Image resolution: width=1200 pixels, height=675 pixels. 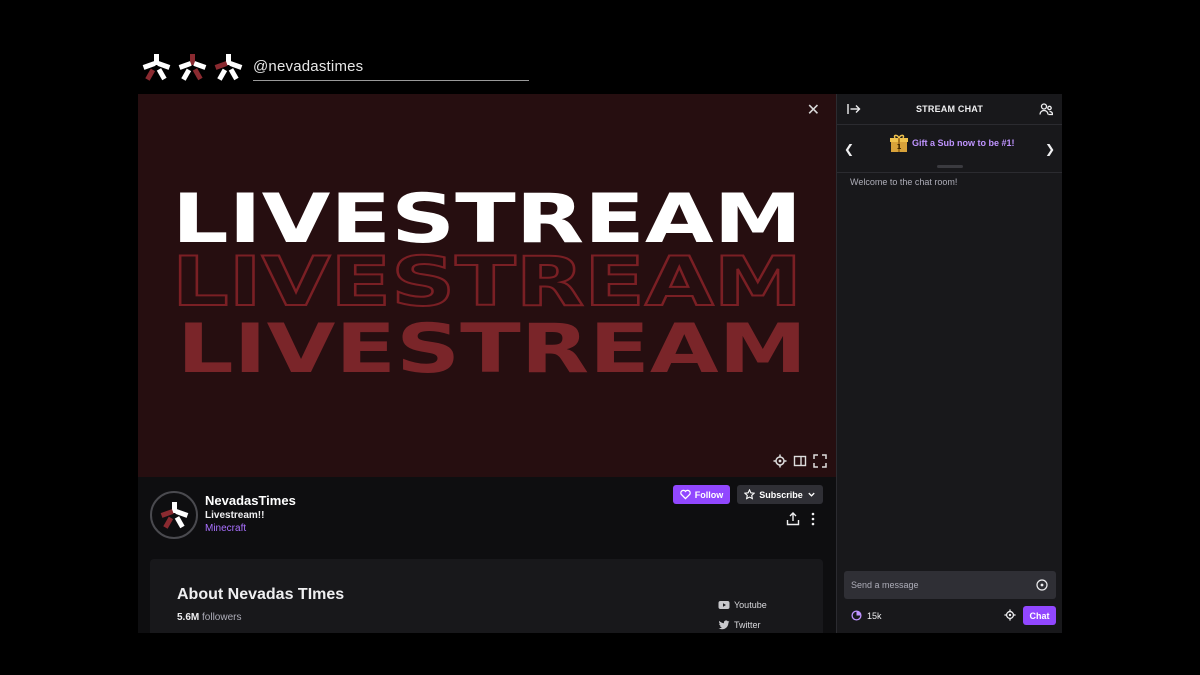 What do you see at coordinates (813, 110) in the screenshot?
I see `close-icon: ✕` at bounding box center [813, 110].